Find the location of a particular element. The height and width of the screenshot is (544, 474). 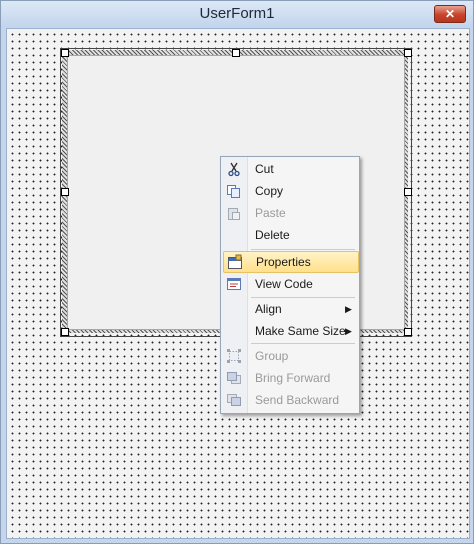

properties-icon is located at coordinates (235, 262).